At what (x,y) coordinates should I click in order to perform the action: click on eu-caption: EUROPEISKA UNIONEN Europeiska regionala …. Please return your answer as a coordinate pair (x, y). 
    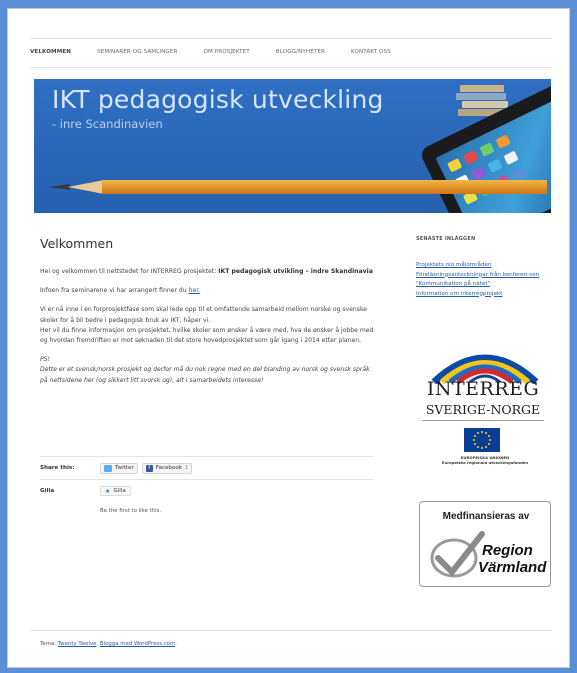
    Looking at the image, I should click on (485, 460).